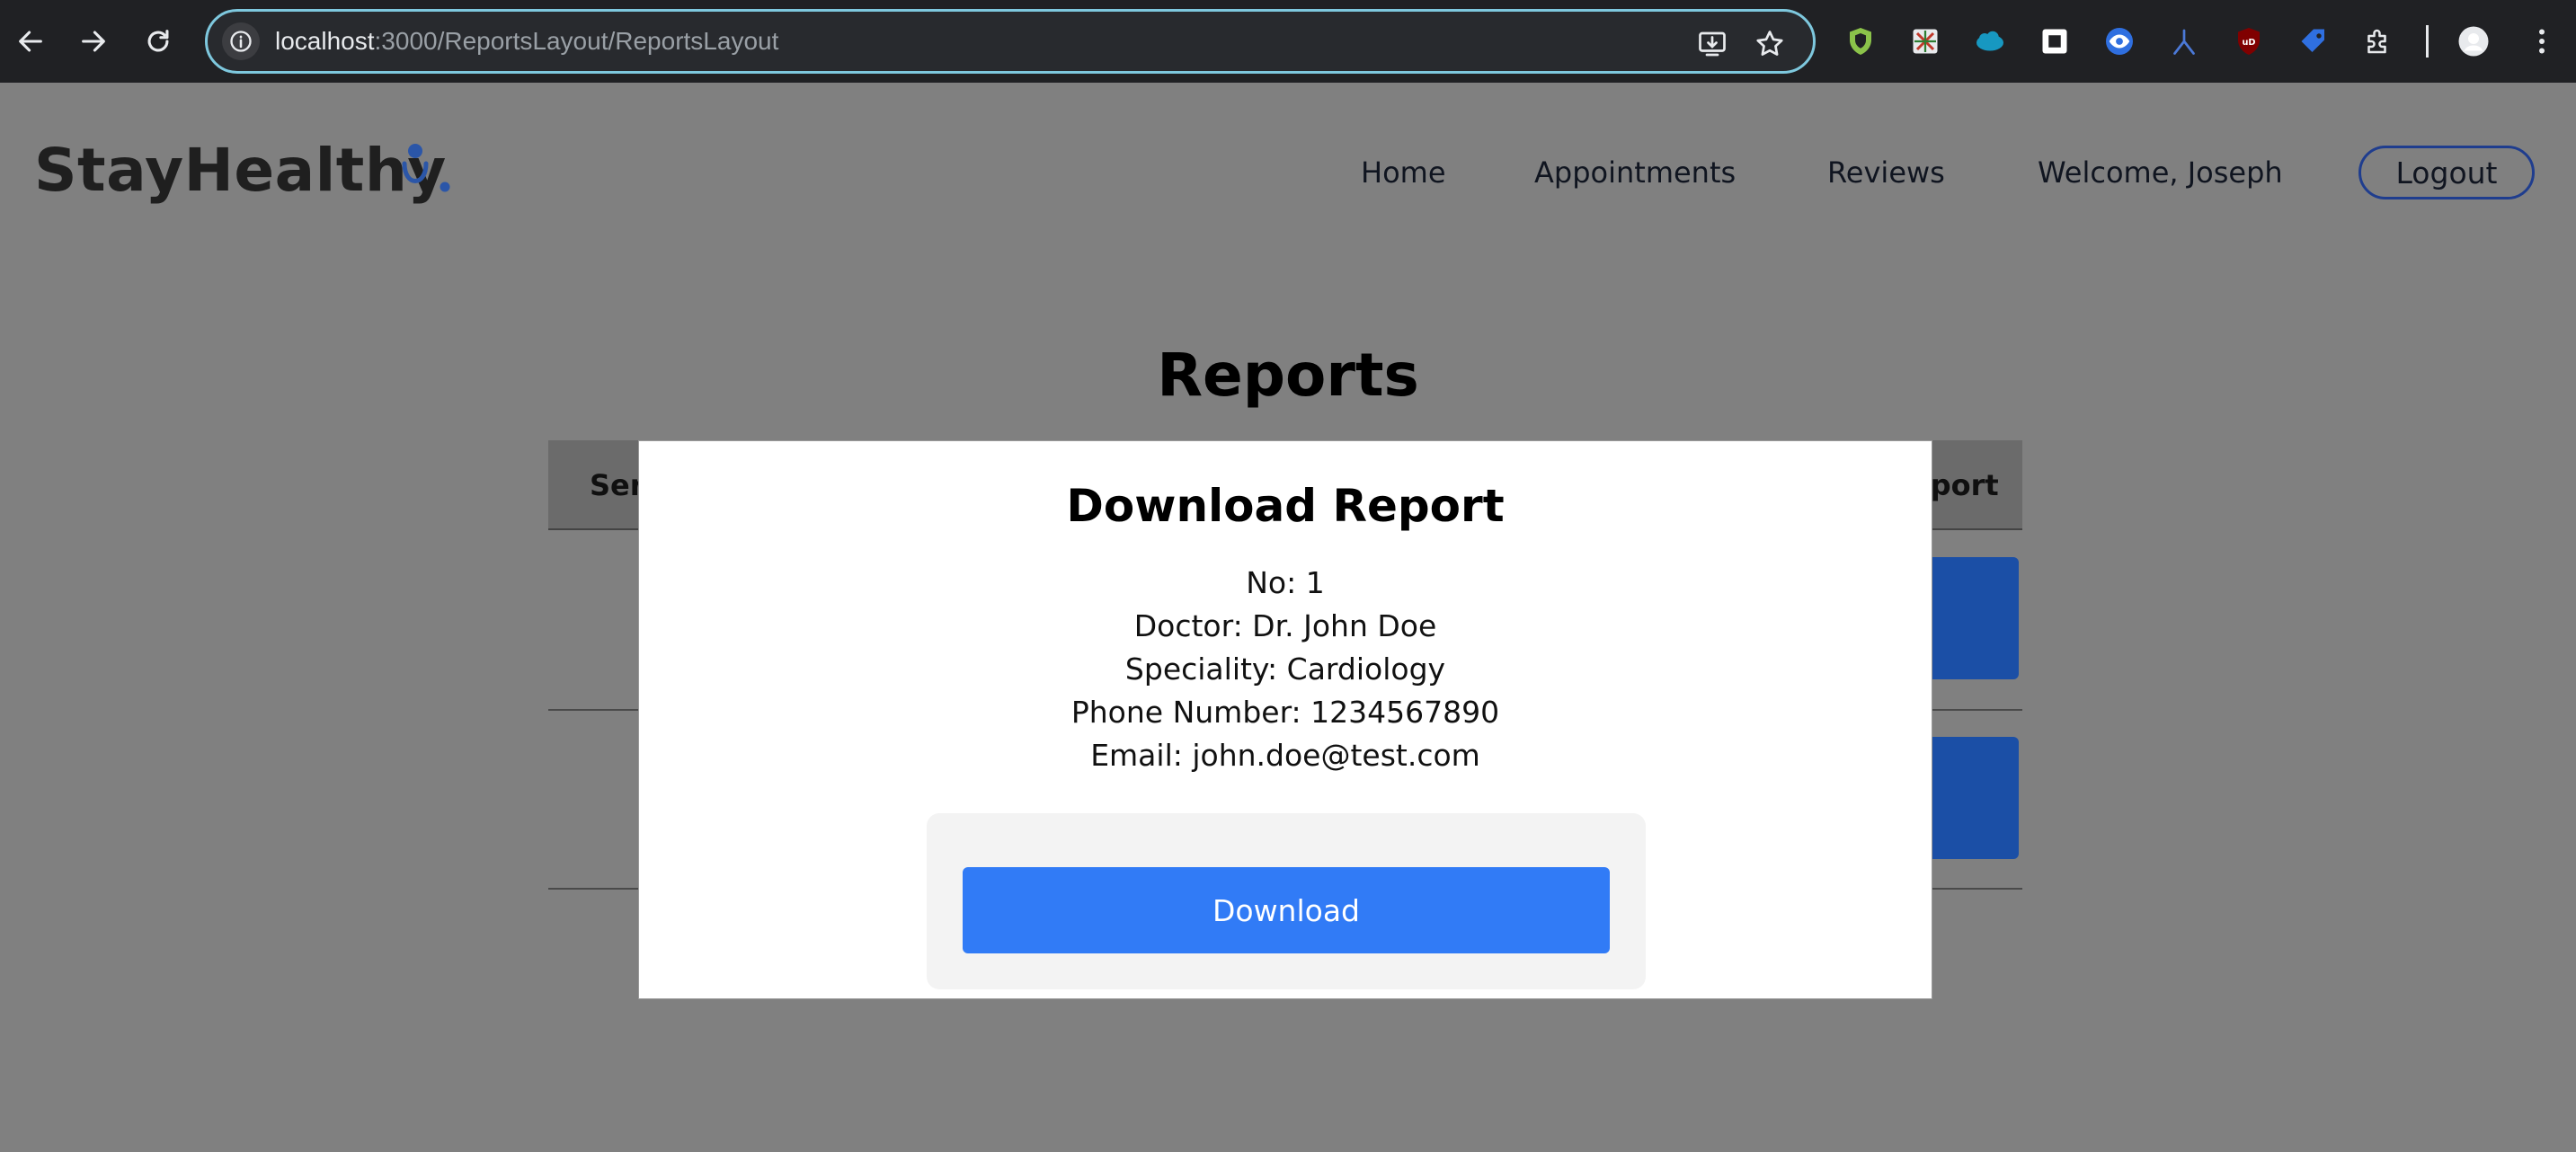  I want to click on install-app-icon, so click(1712, 44).